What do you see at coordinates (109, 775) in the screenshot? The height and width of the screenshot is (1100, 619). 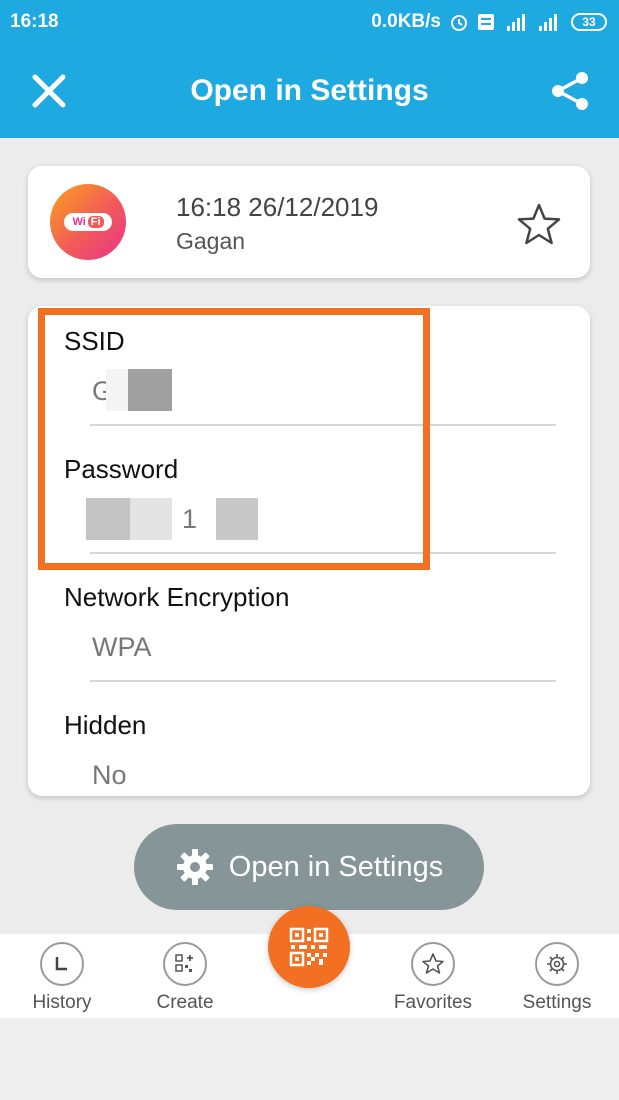 I see `hidden-value: No` at bounding box center [109, 775].